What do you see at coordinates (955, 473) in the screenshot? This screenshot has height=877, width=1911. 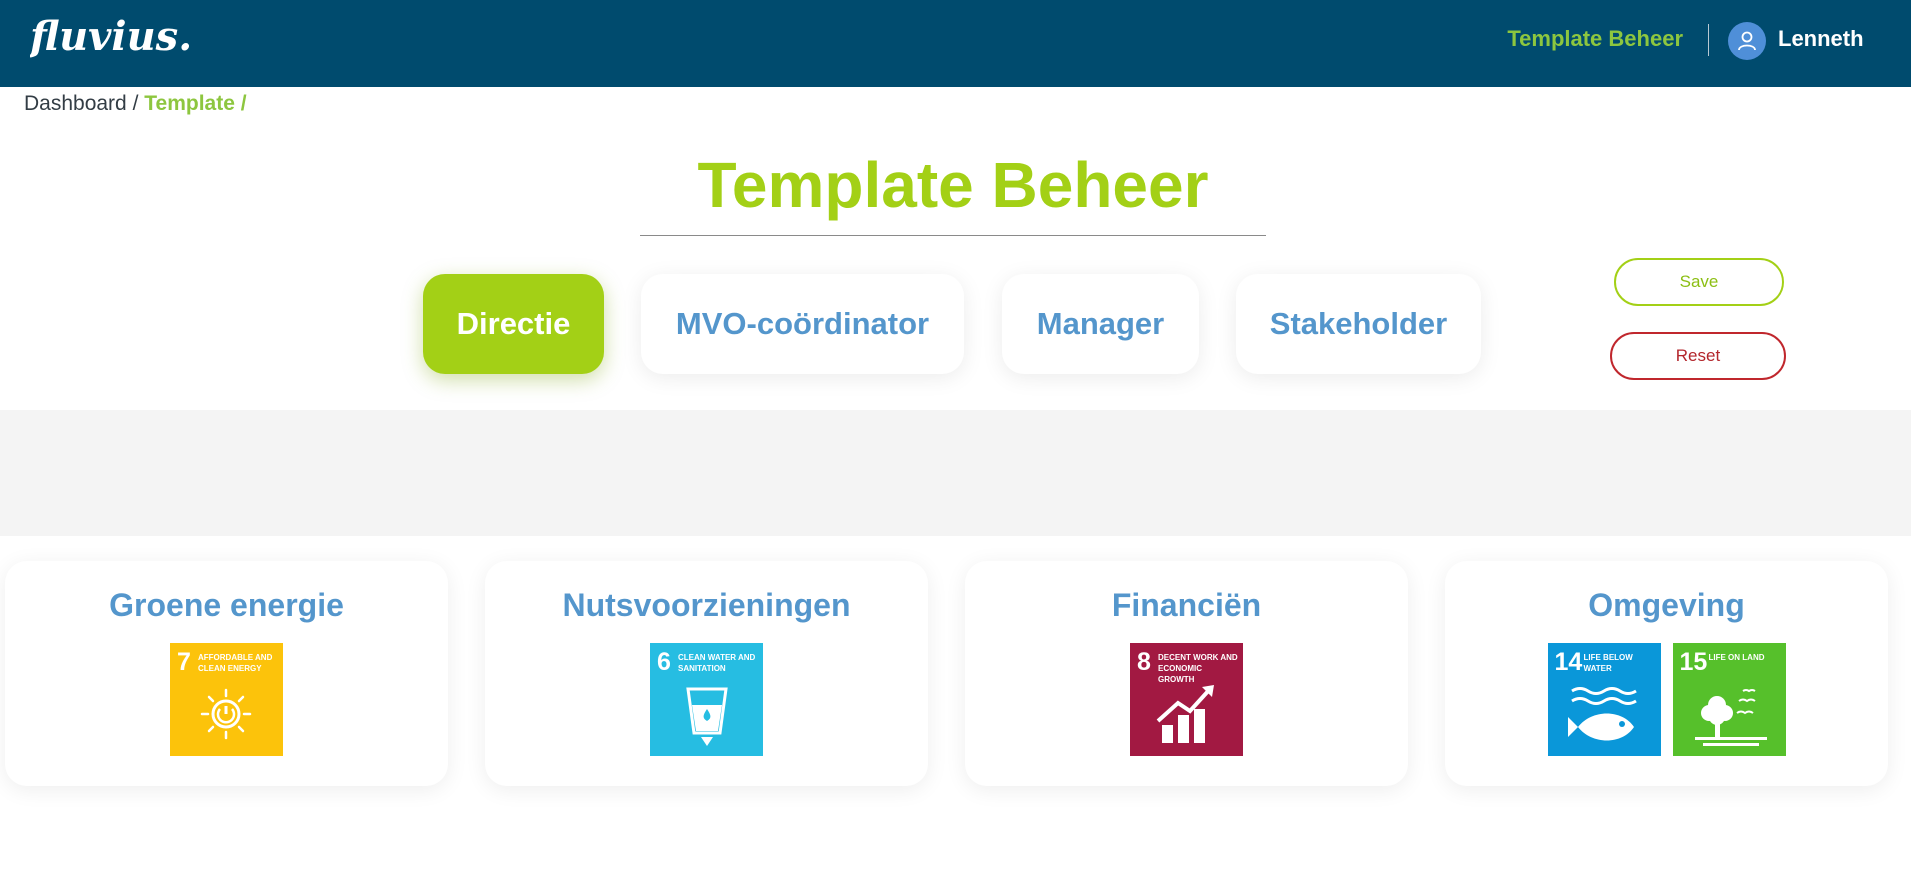 I see `content-divider-band` at bounding box center [955, 473].